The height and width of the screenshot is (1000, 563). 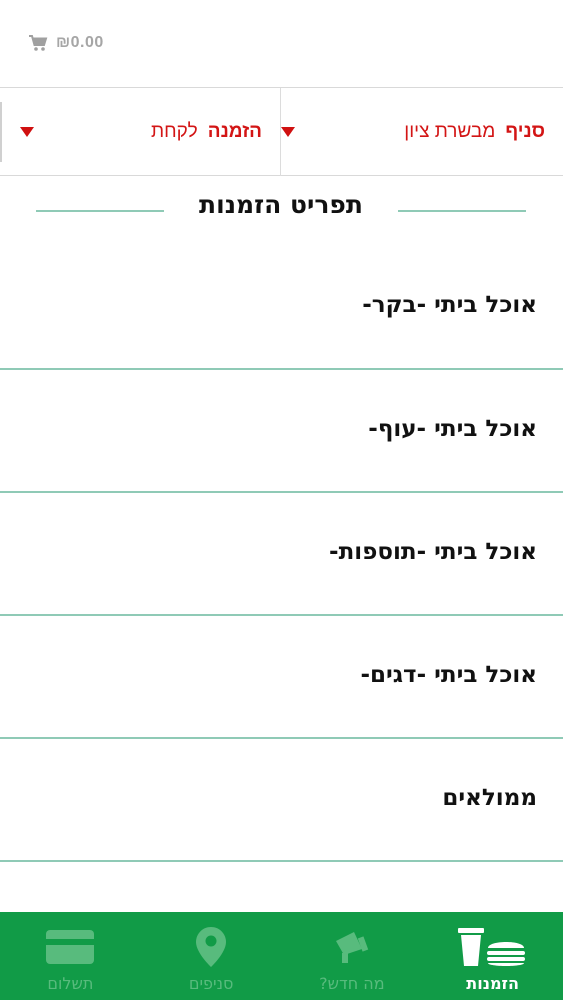 I want to click on order-type-label: הזמנה, so click(x=234, y=131).